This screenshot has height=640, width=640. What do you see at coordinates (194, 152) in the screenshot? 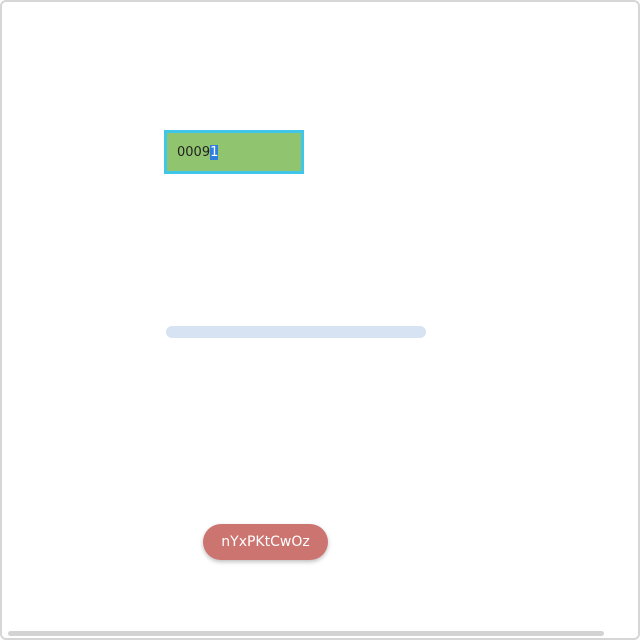
I see `input-value-text: 0009` at bounding box center [194, 152].